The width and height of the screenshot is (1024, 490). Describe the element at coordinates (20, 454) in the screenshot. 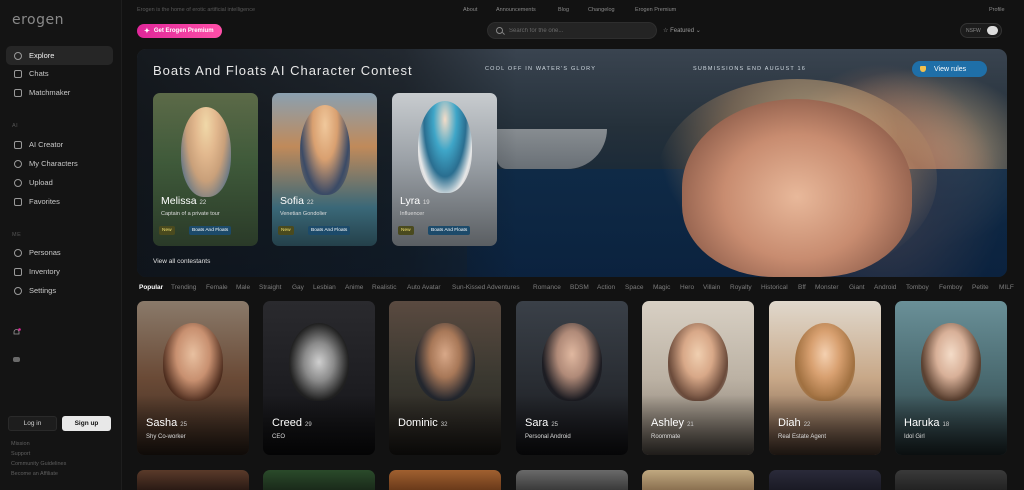

I see `footer-link-support: Support` at that location.